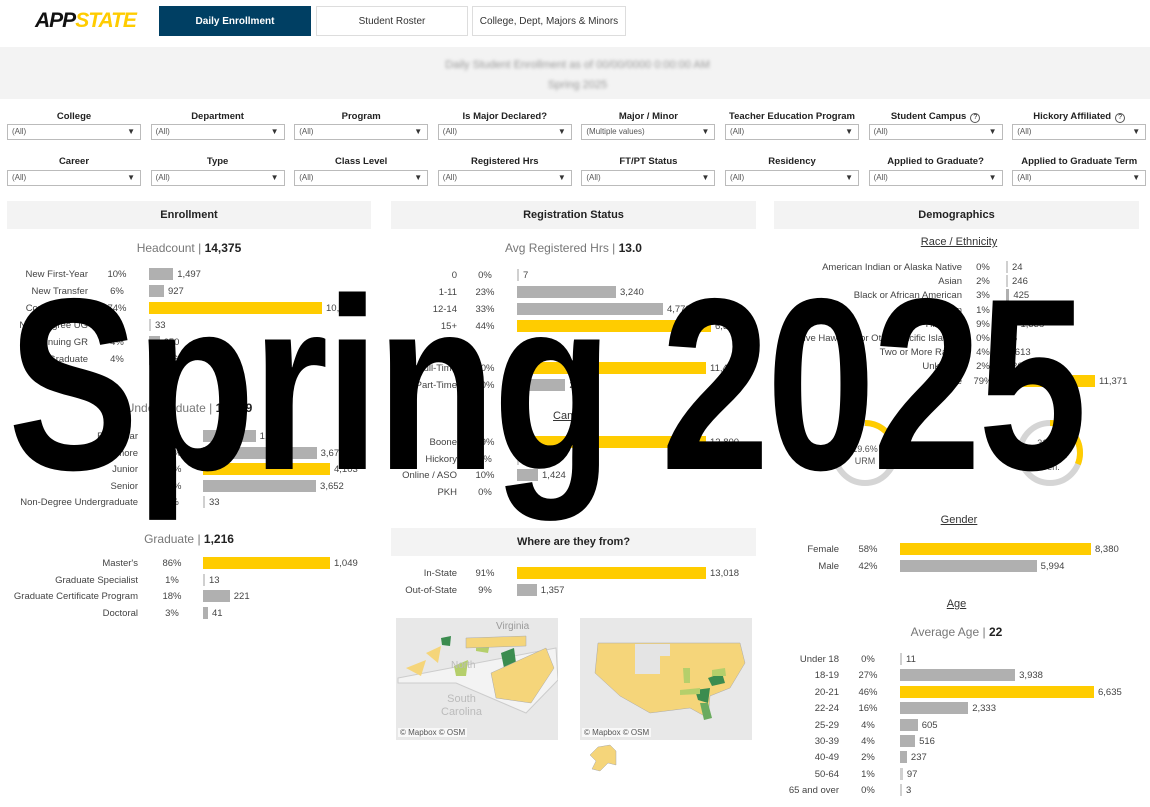  What do you see at coordinates (1079, 161) in the screenshot?
I see `filter-label-applied-to-graduate-term: Applied to Graduate Term` at bounding box center [1079, 161].